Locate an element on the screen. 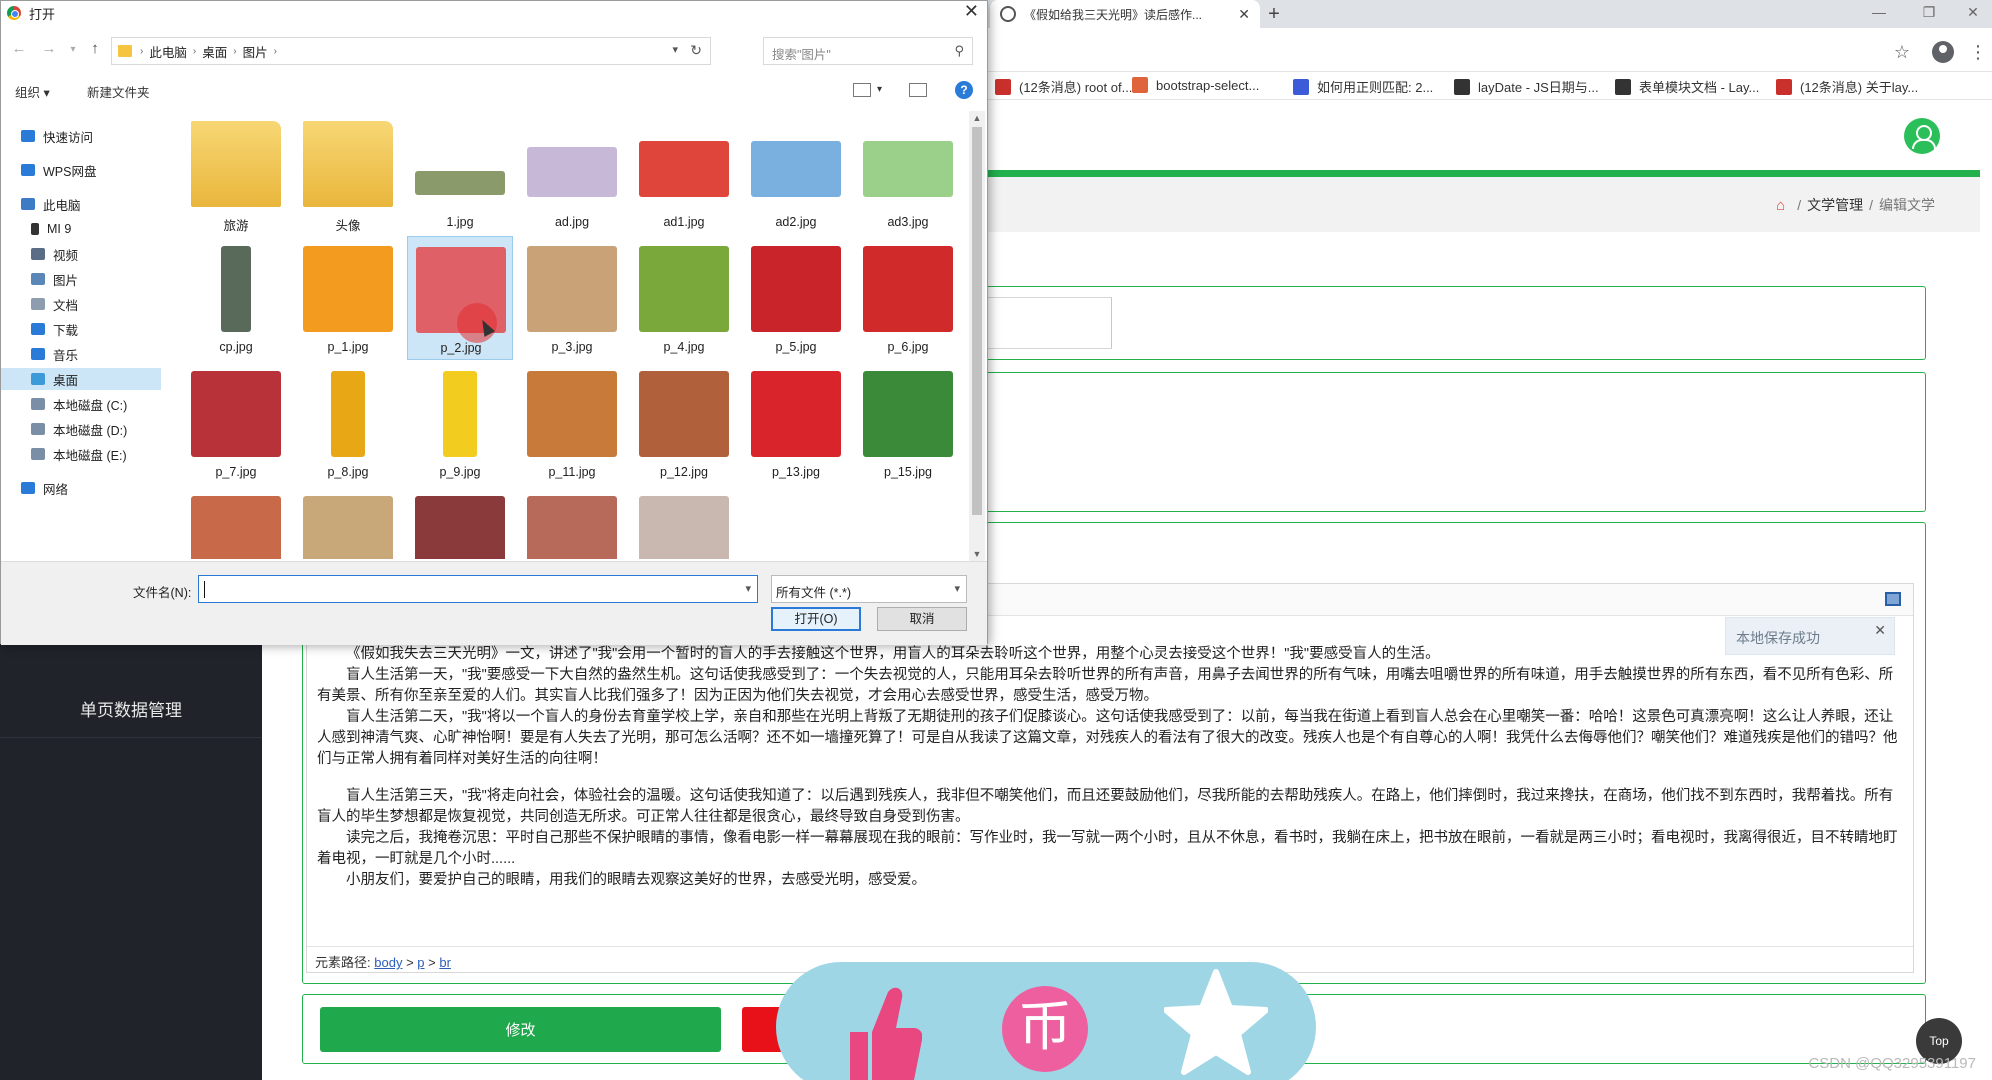  file-item: ad1.jpg is located at coordinates (684, 173).